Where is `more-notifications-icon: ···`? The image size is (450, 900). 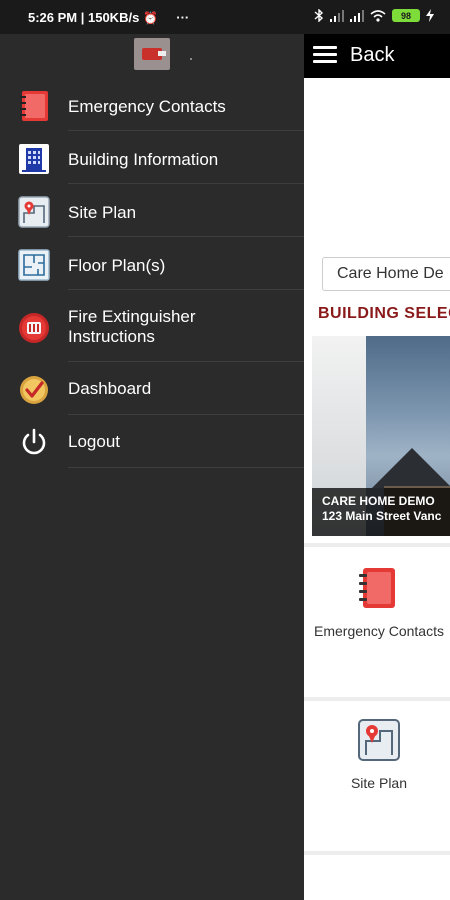
more-notifications-icon: ··· is located at coordinates (183, 17).